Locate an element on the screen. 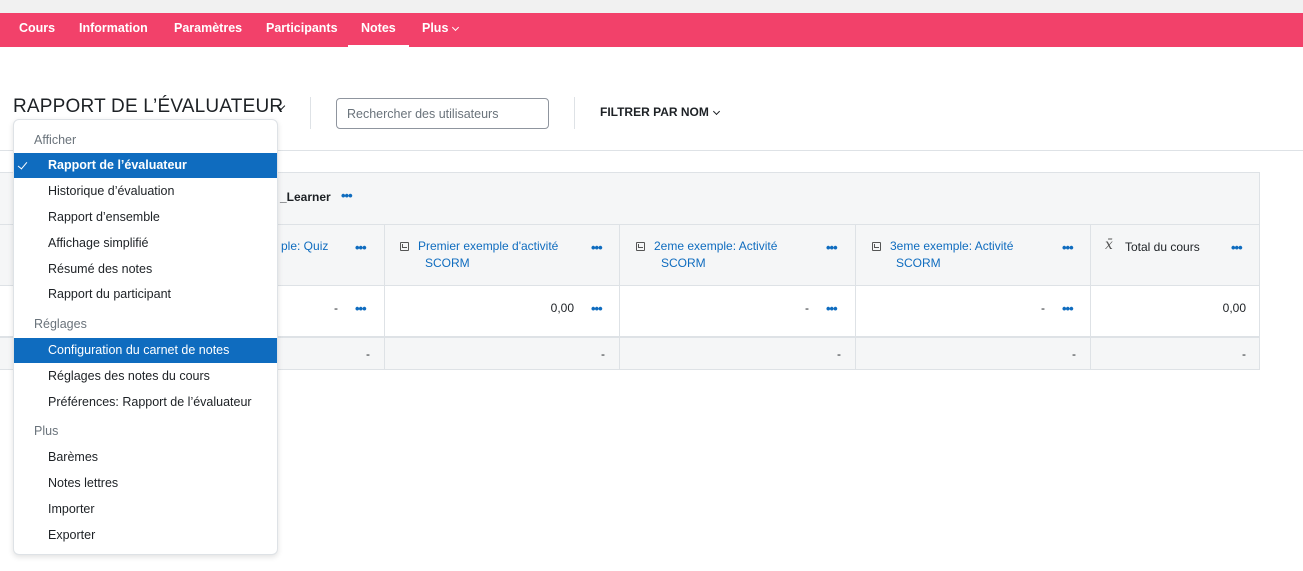 This screenshot has height=571, width=1303. menu-section-header: Réglages is located at coordinates (60, 324).